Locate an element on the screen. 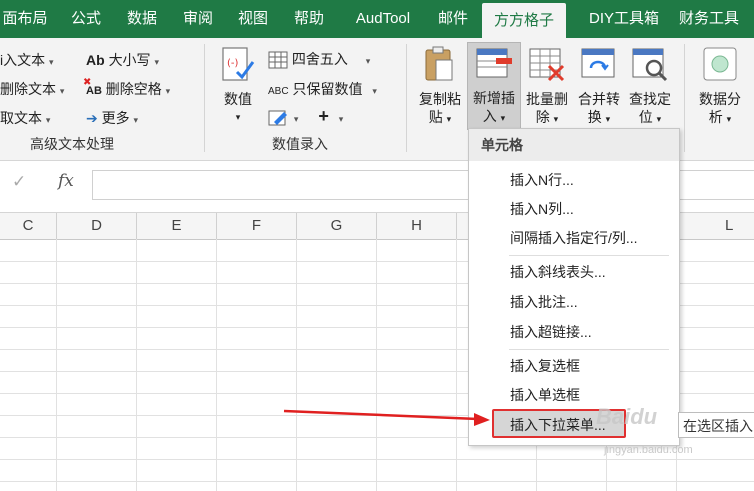 Image resolution: width=754 pixels, height=491 pixels. baidu-watermark: Baidu jingyan.baidu.com is located at coordinates (644, 430).